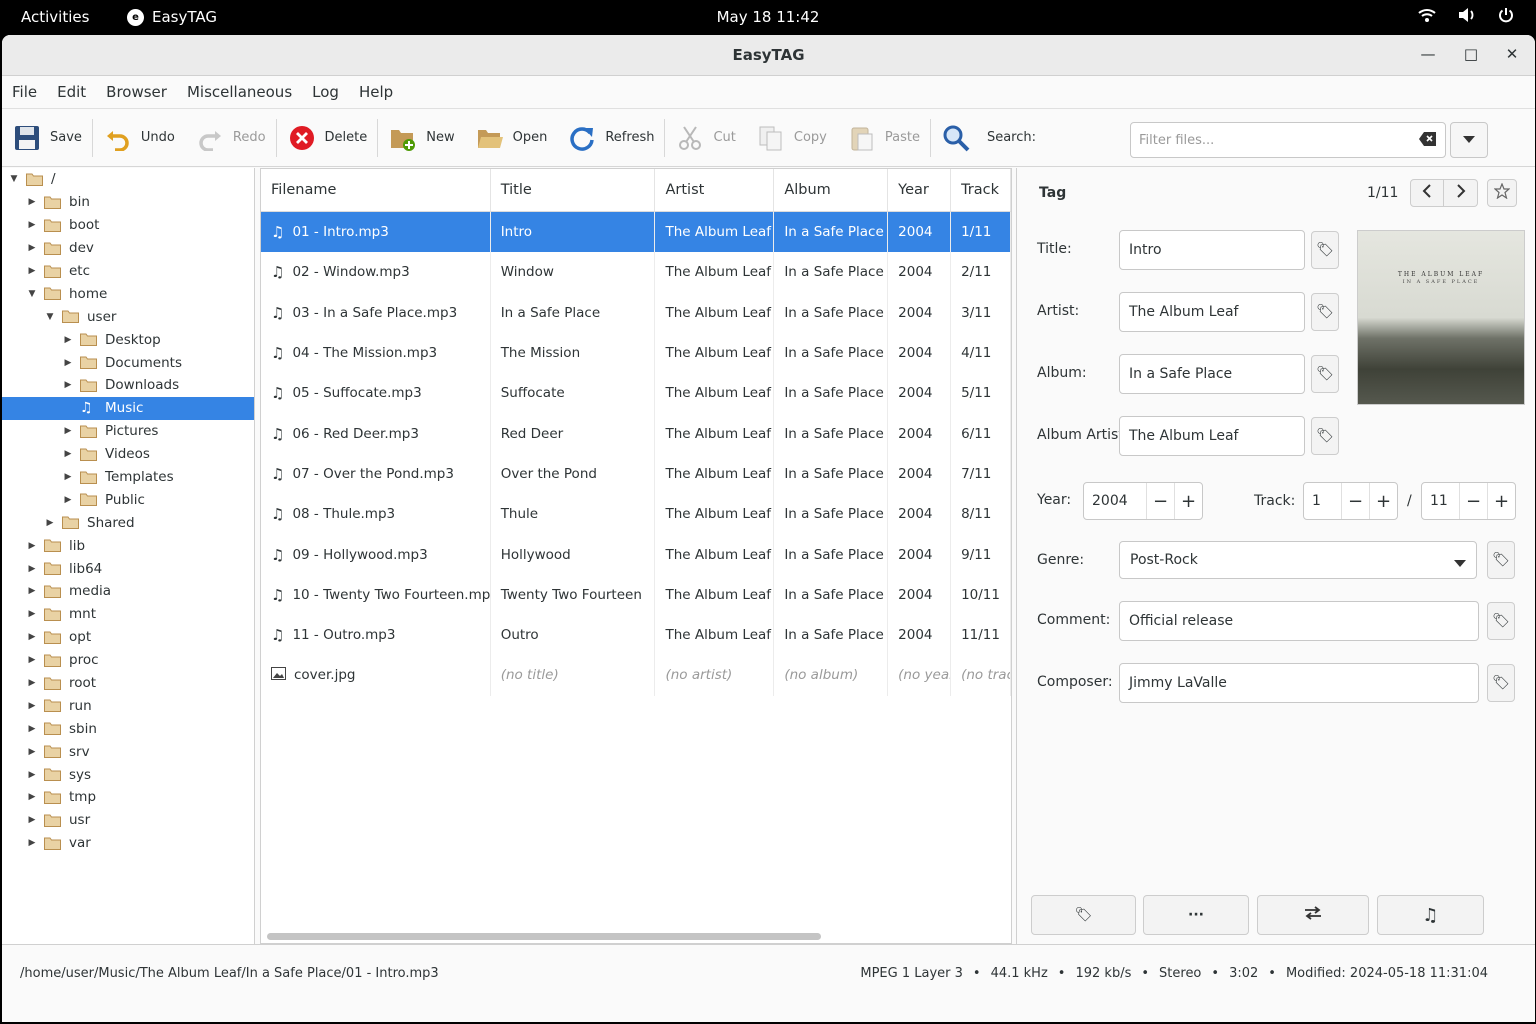 The image size is (1536, 1024). I want to click on apply-title-button: 🏷, so click(1325, 250).